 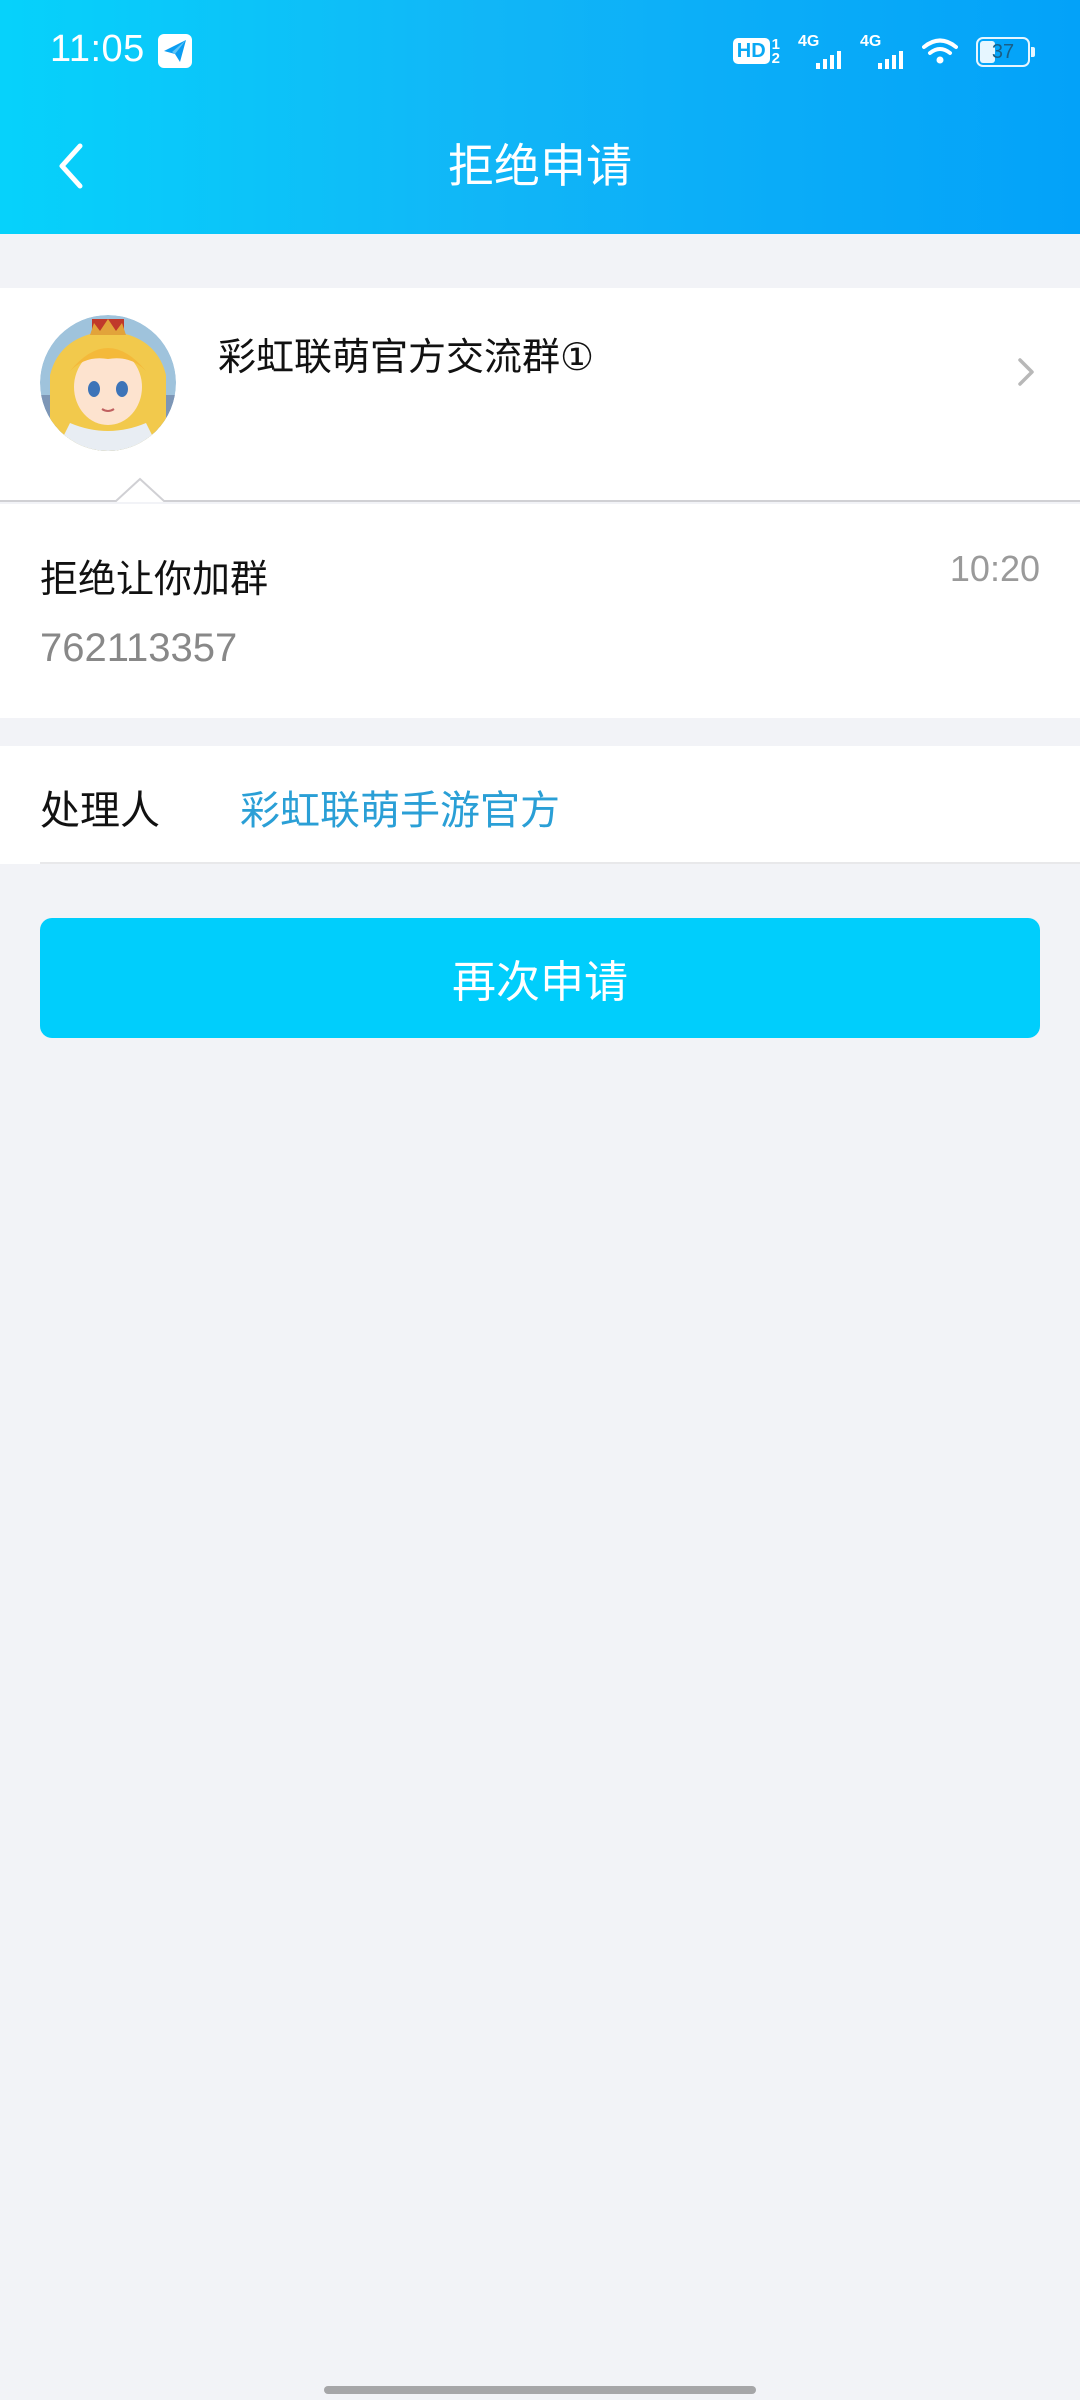 What do you see at coordinates (540, 611) in the screenshot?
I see `rejection-message: 拒绝让你加群 10:20 762113357` at bounding box center [540, 611].